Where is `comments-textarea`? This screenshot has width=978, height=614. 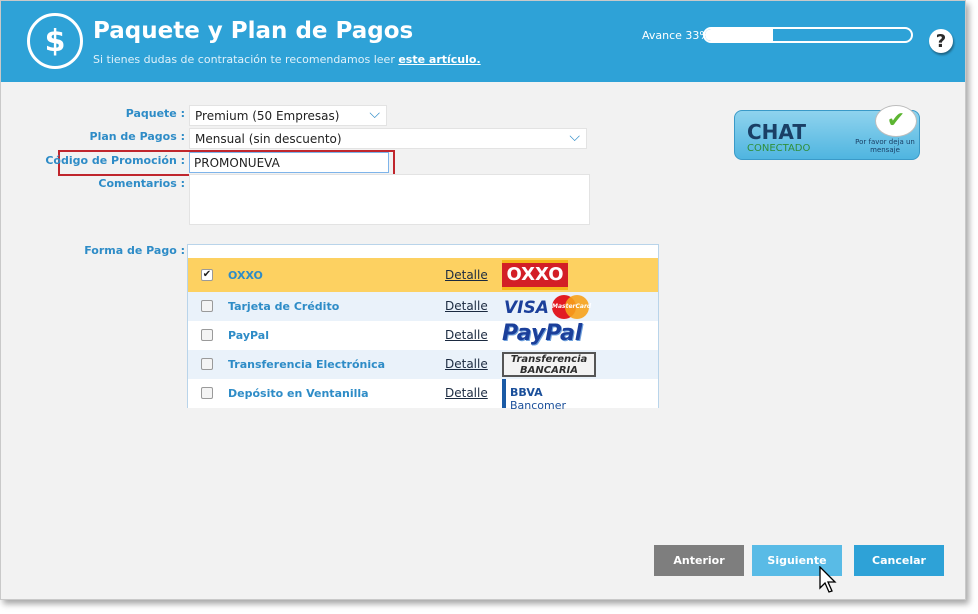
comments-textarea is located at coordinates (389, 199).